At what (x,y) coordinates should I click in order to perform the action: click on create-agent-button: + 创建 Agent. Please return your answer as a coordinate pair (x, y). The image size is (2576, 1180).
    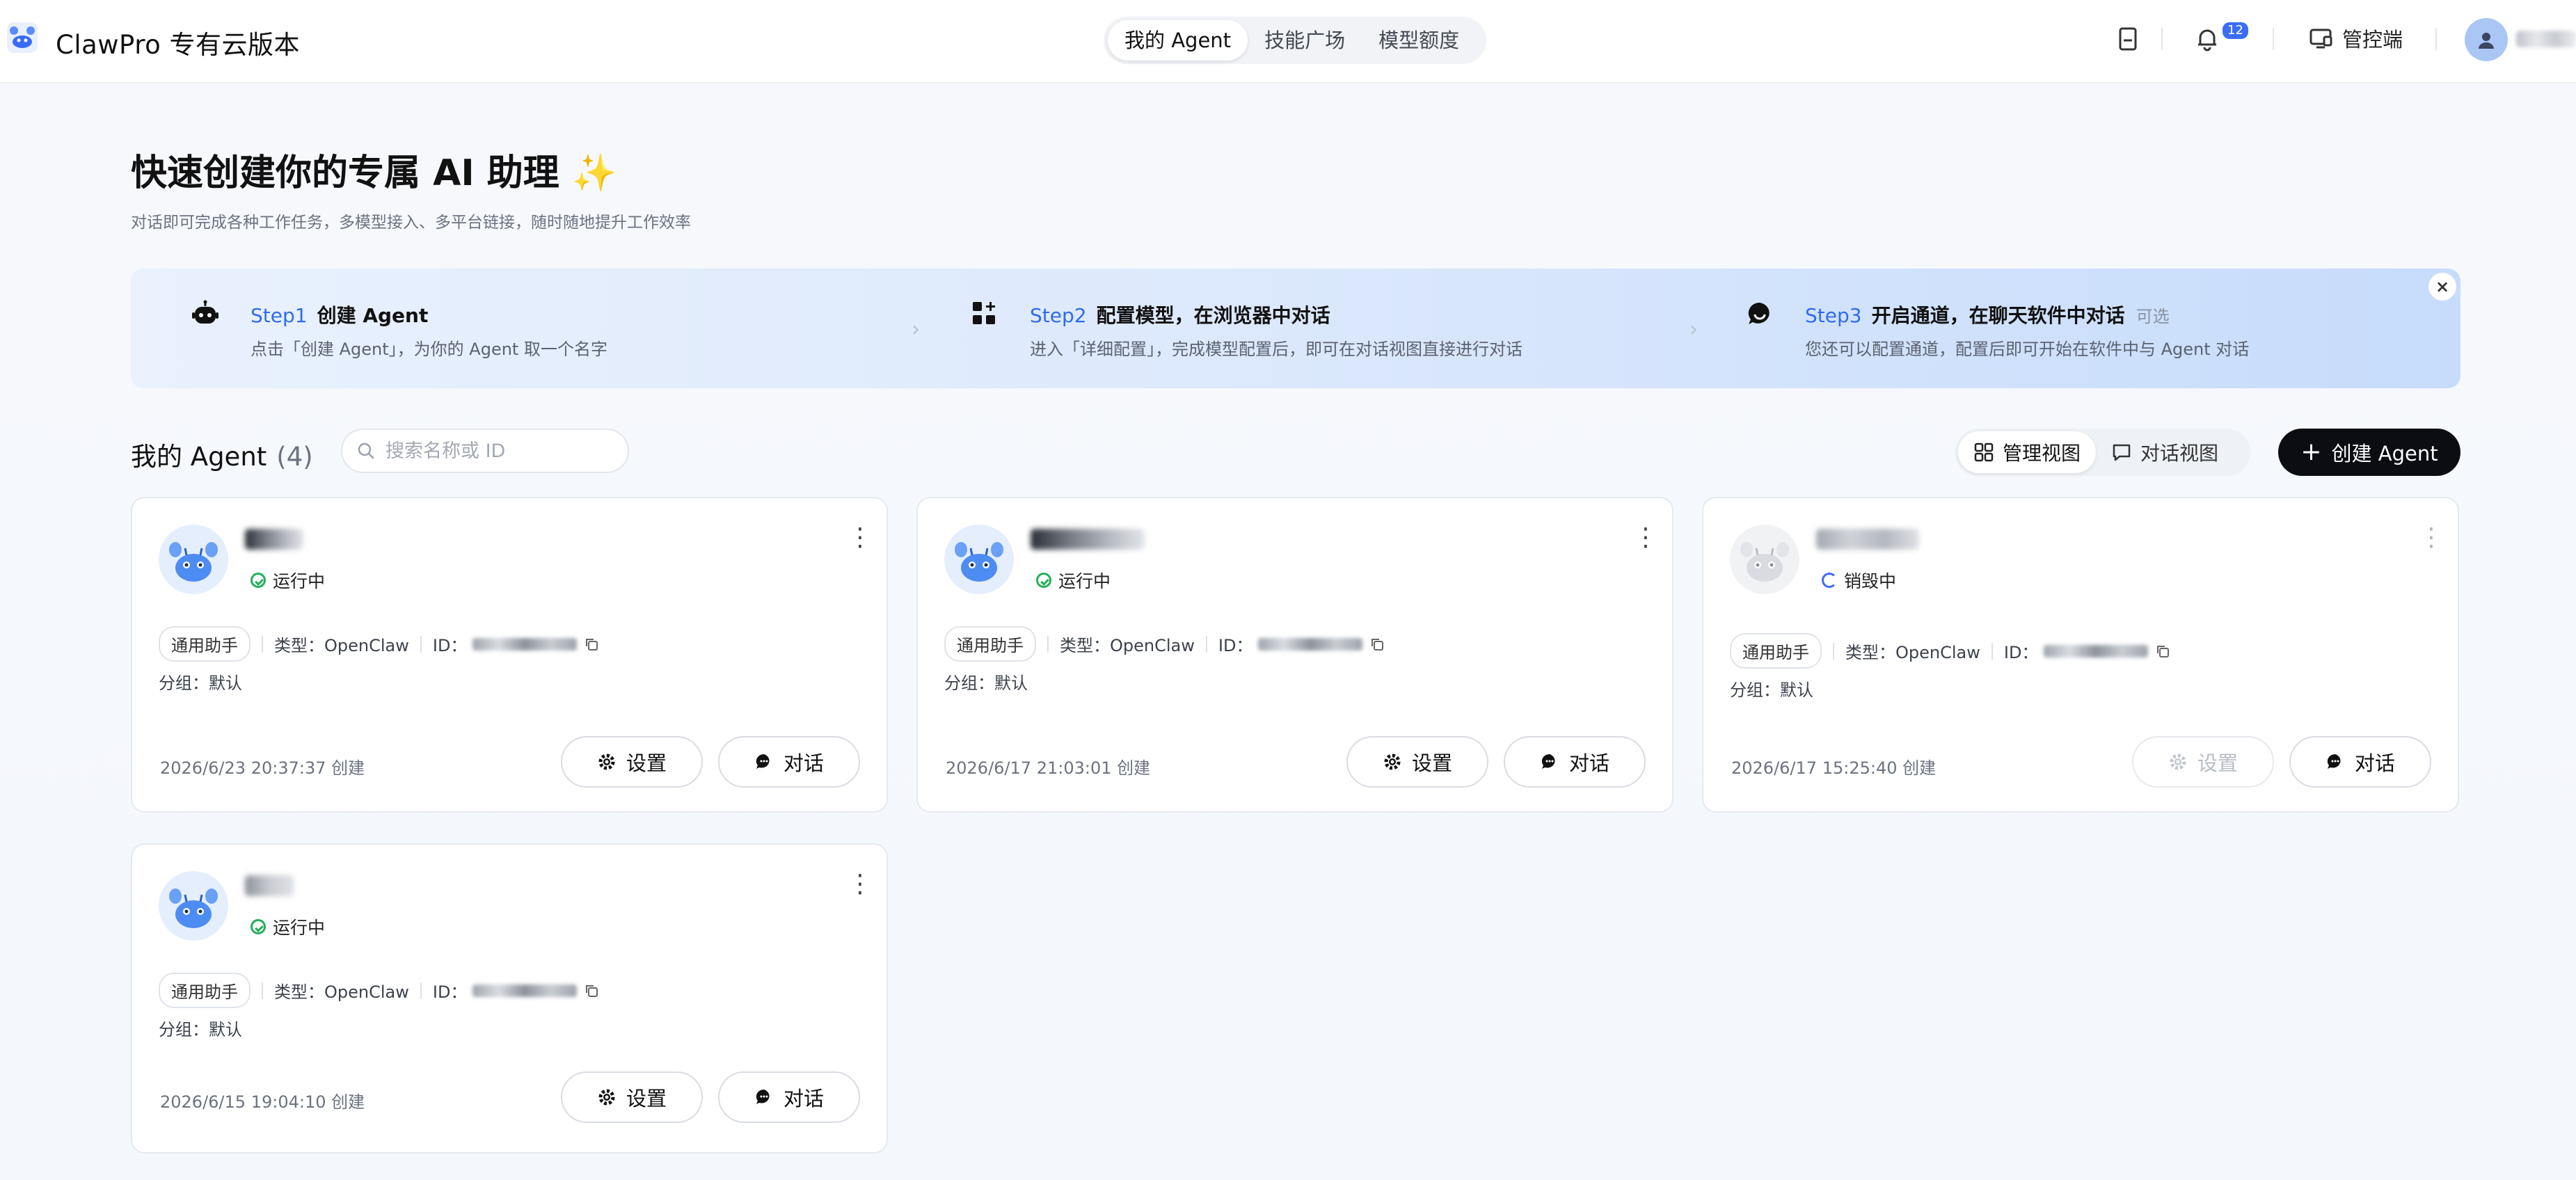
    Looking at the image, I should click on (2369, 453).